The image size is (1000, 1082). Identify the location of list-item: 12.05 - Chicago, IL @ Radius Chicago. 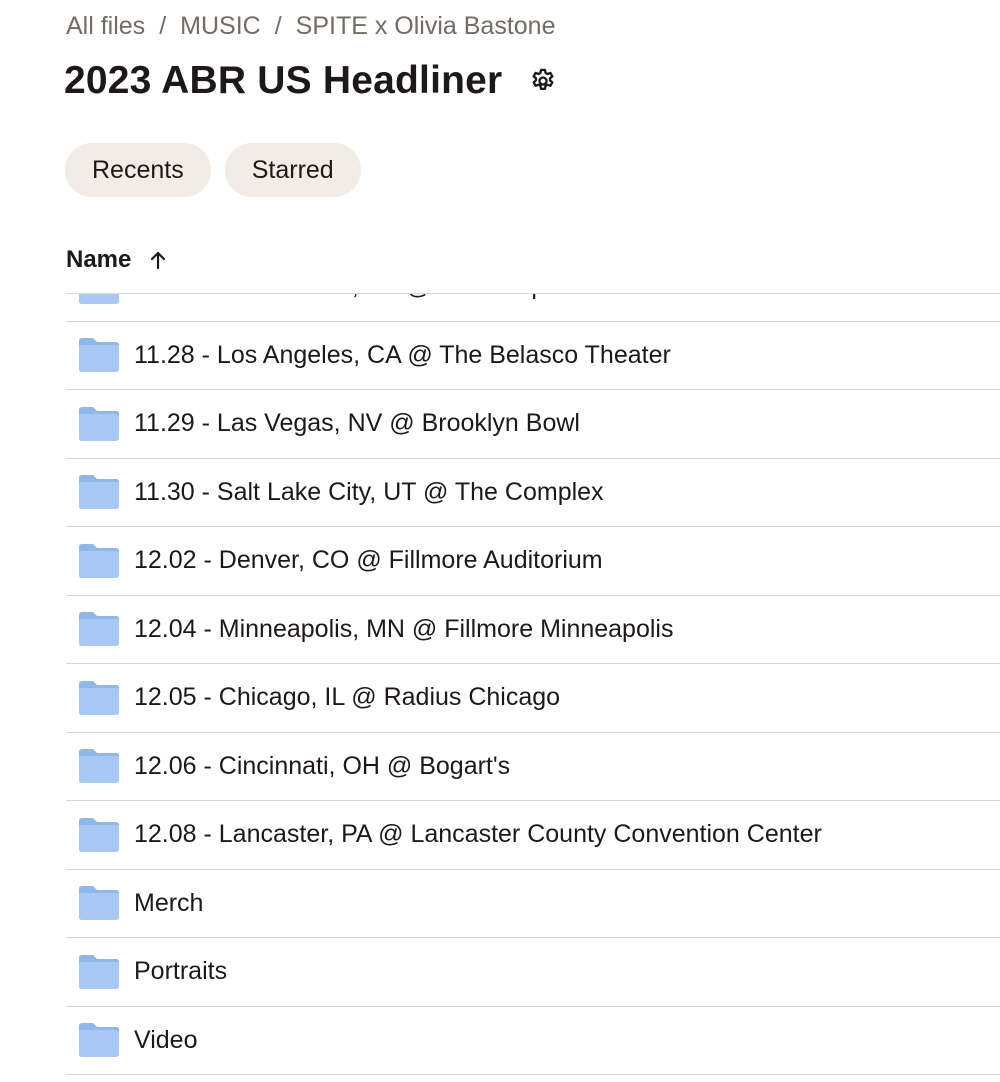
(533, 698).